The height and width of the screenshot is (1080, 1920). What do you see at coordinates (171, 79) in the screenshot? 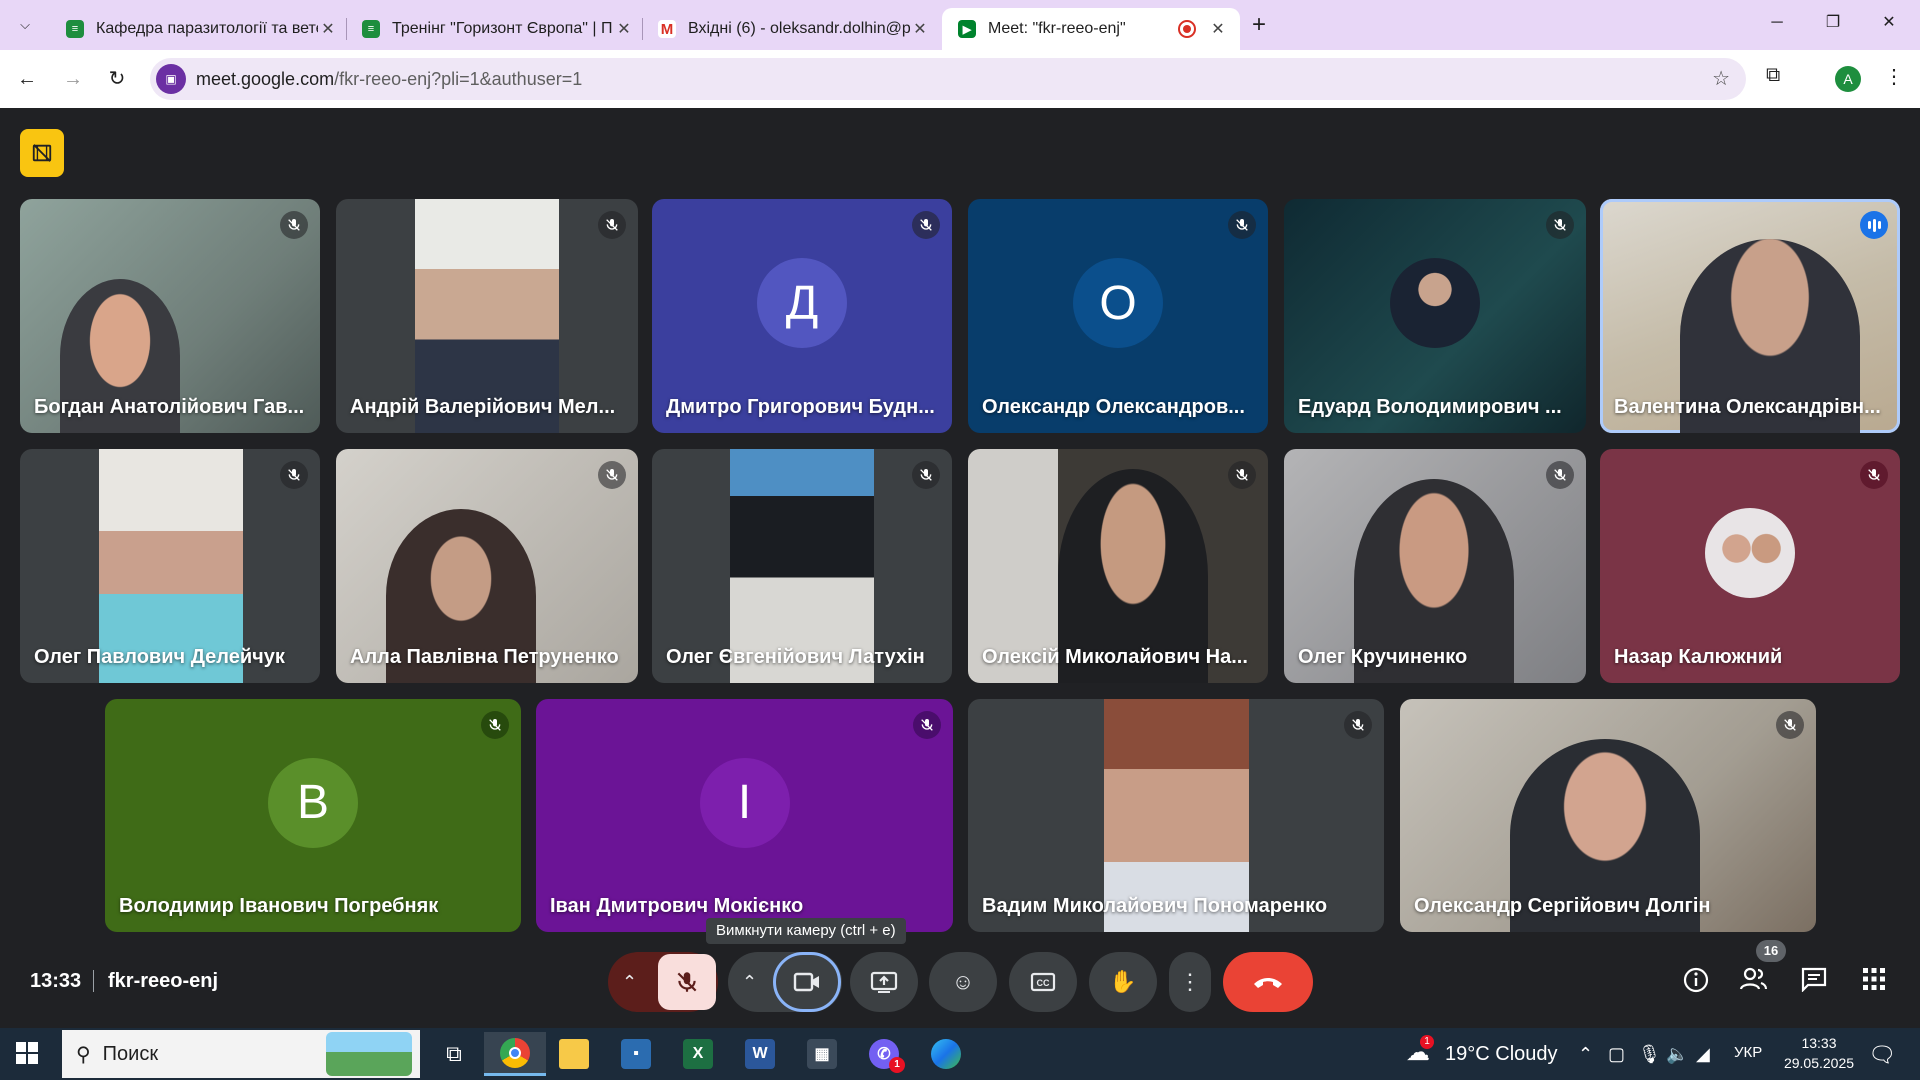
I see `site-info-icon: ▣` at bounding box center [171, 79].